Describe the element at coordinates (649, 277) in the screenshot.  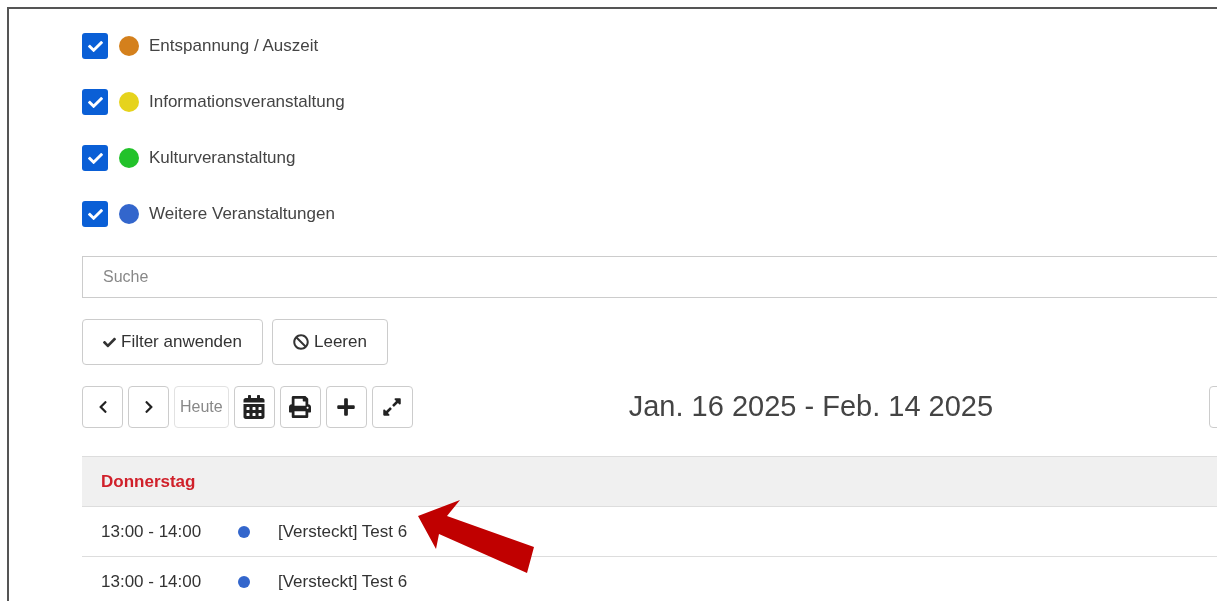
I see `search-field: Suche` at that location.